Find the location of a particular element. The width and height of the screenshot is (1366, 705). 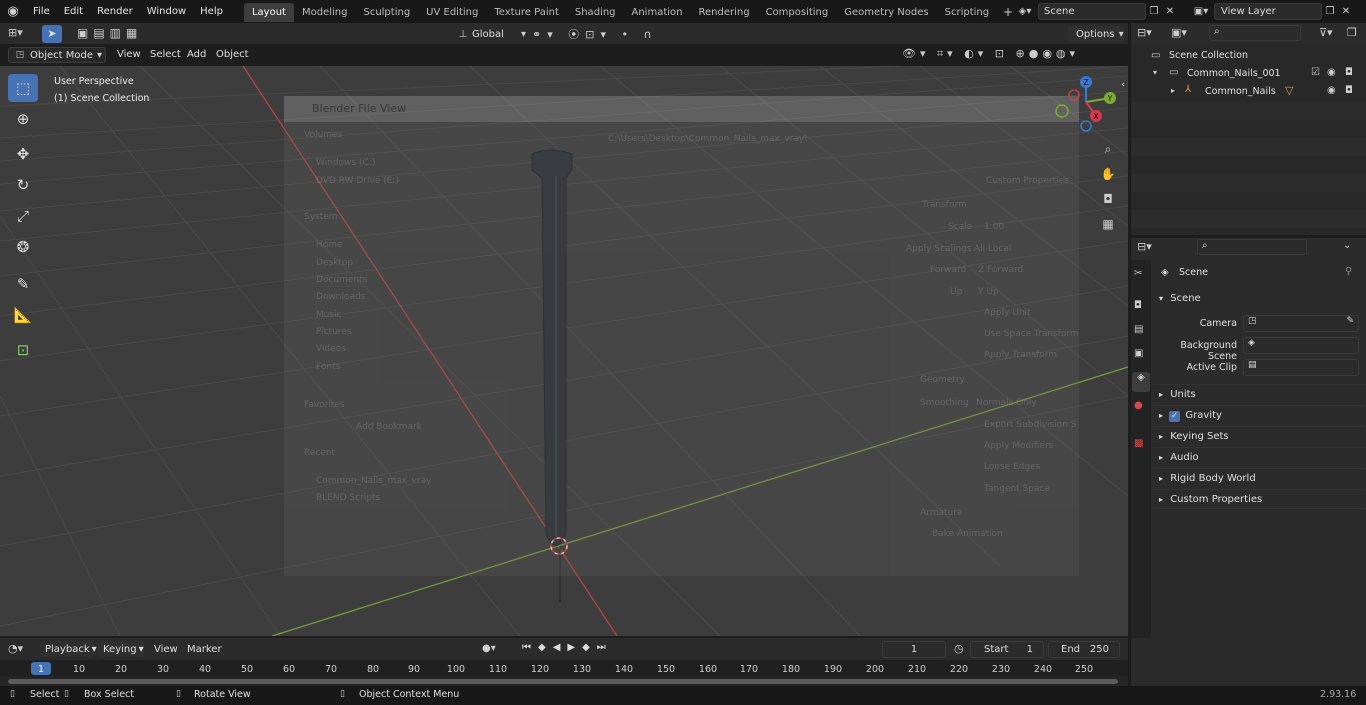

camera-view-icon: ◘ is located at coordinates (1108, 202).